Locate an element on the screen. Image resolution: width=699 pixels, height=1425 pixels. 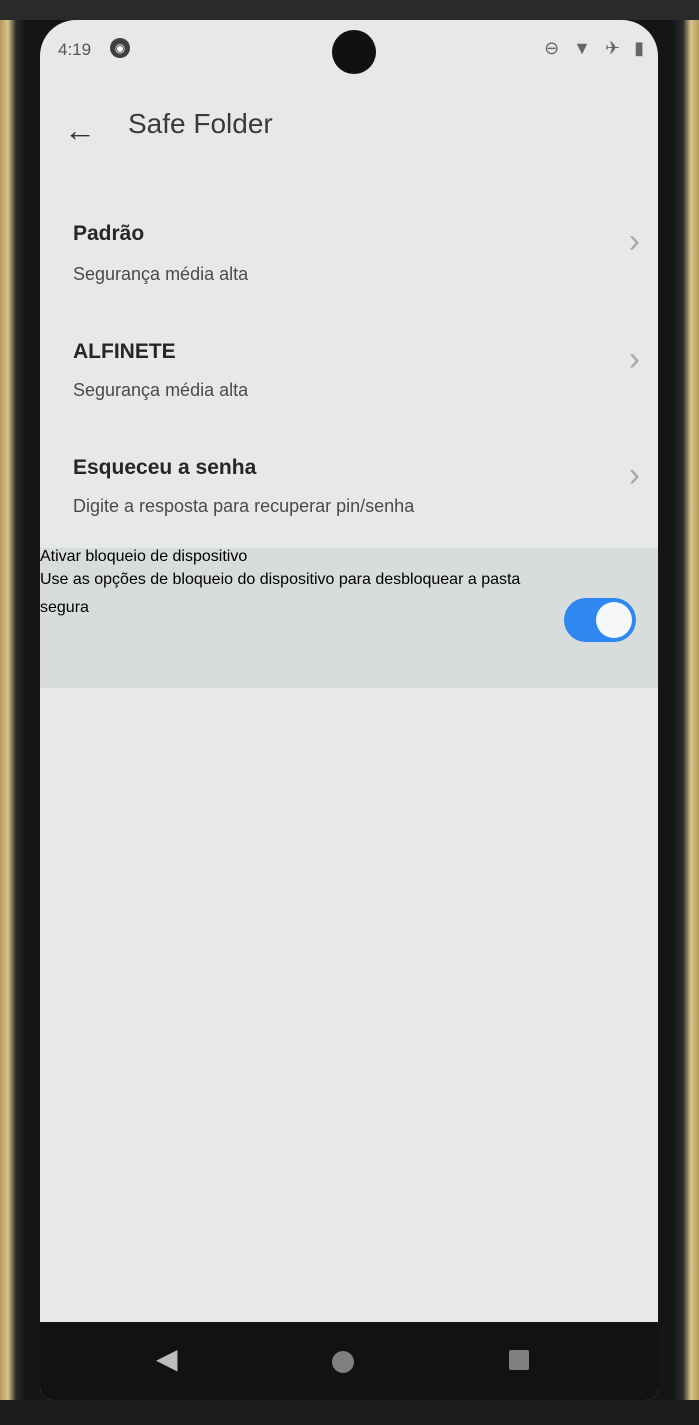
device-lock-toggle is located at coordinates (600, 620).